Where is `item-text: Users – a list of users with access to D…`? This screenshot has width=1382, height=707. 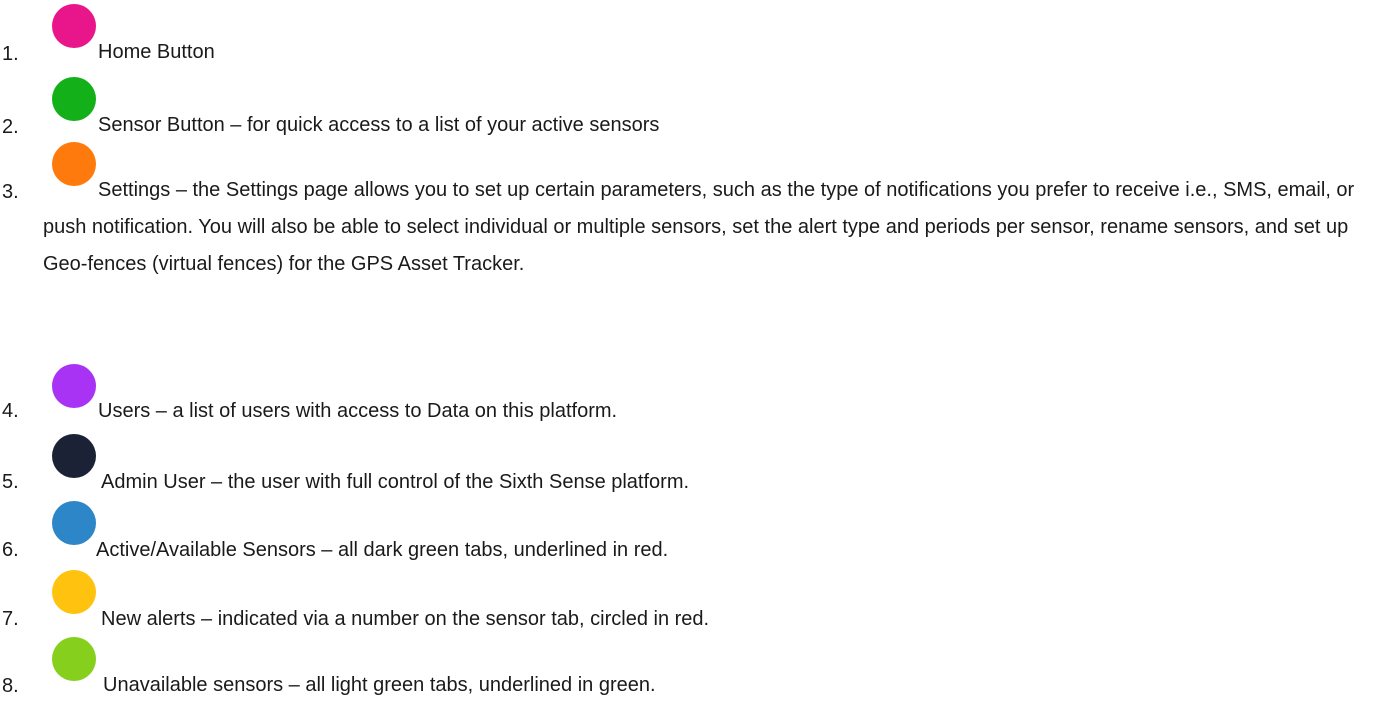
item-text: Users – a list of users with access to D… is located at coordinates (358, 411).